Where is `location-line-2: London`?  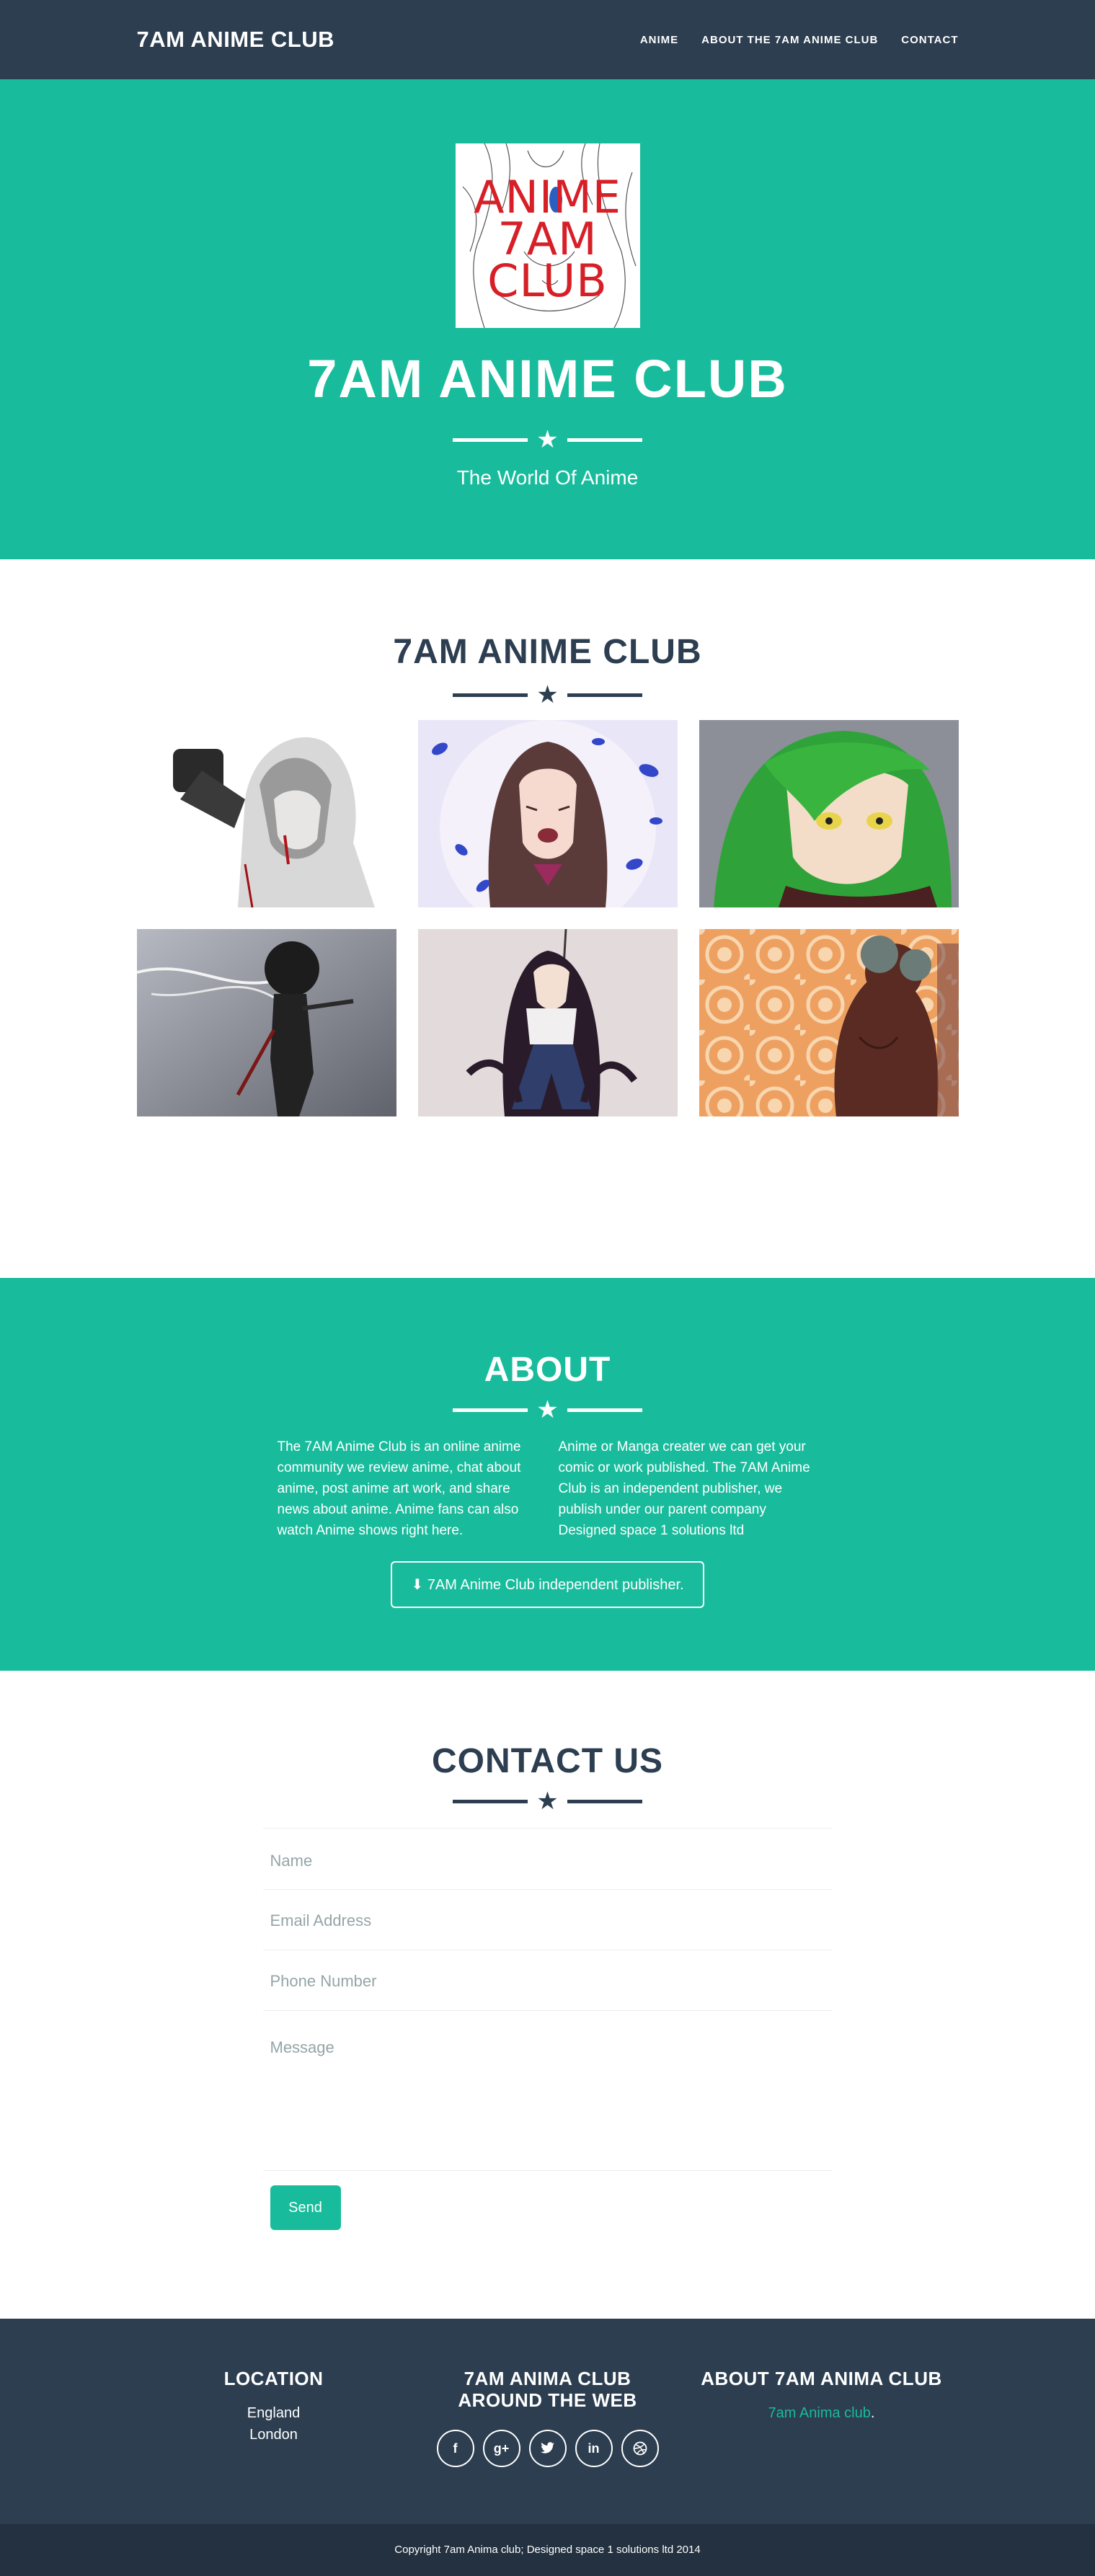
location-line-2: London is located at coordinates (273, 2435).